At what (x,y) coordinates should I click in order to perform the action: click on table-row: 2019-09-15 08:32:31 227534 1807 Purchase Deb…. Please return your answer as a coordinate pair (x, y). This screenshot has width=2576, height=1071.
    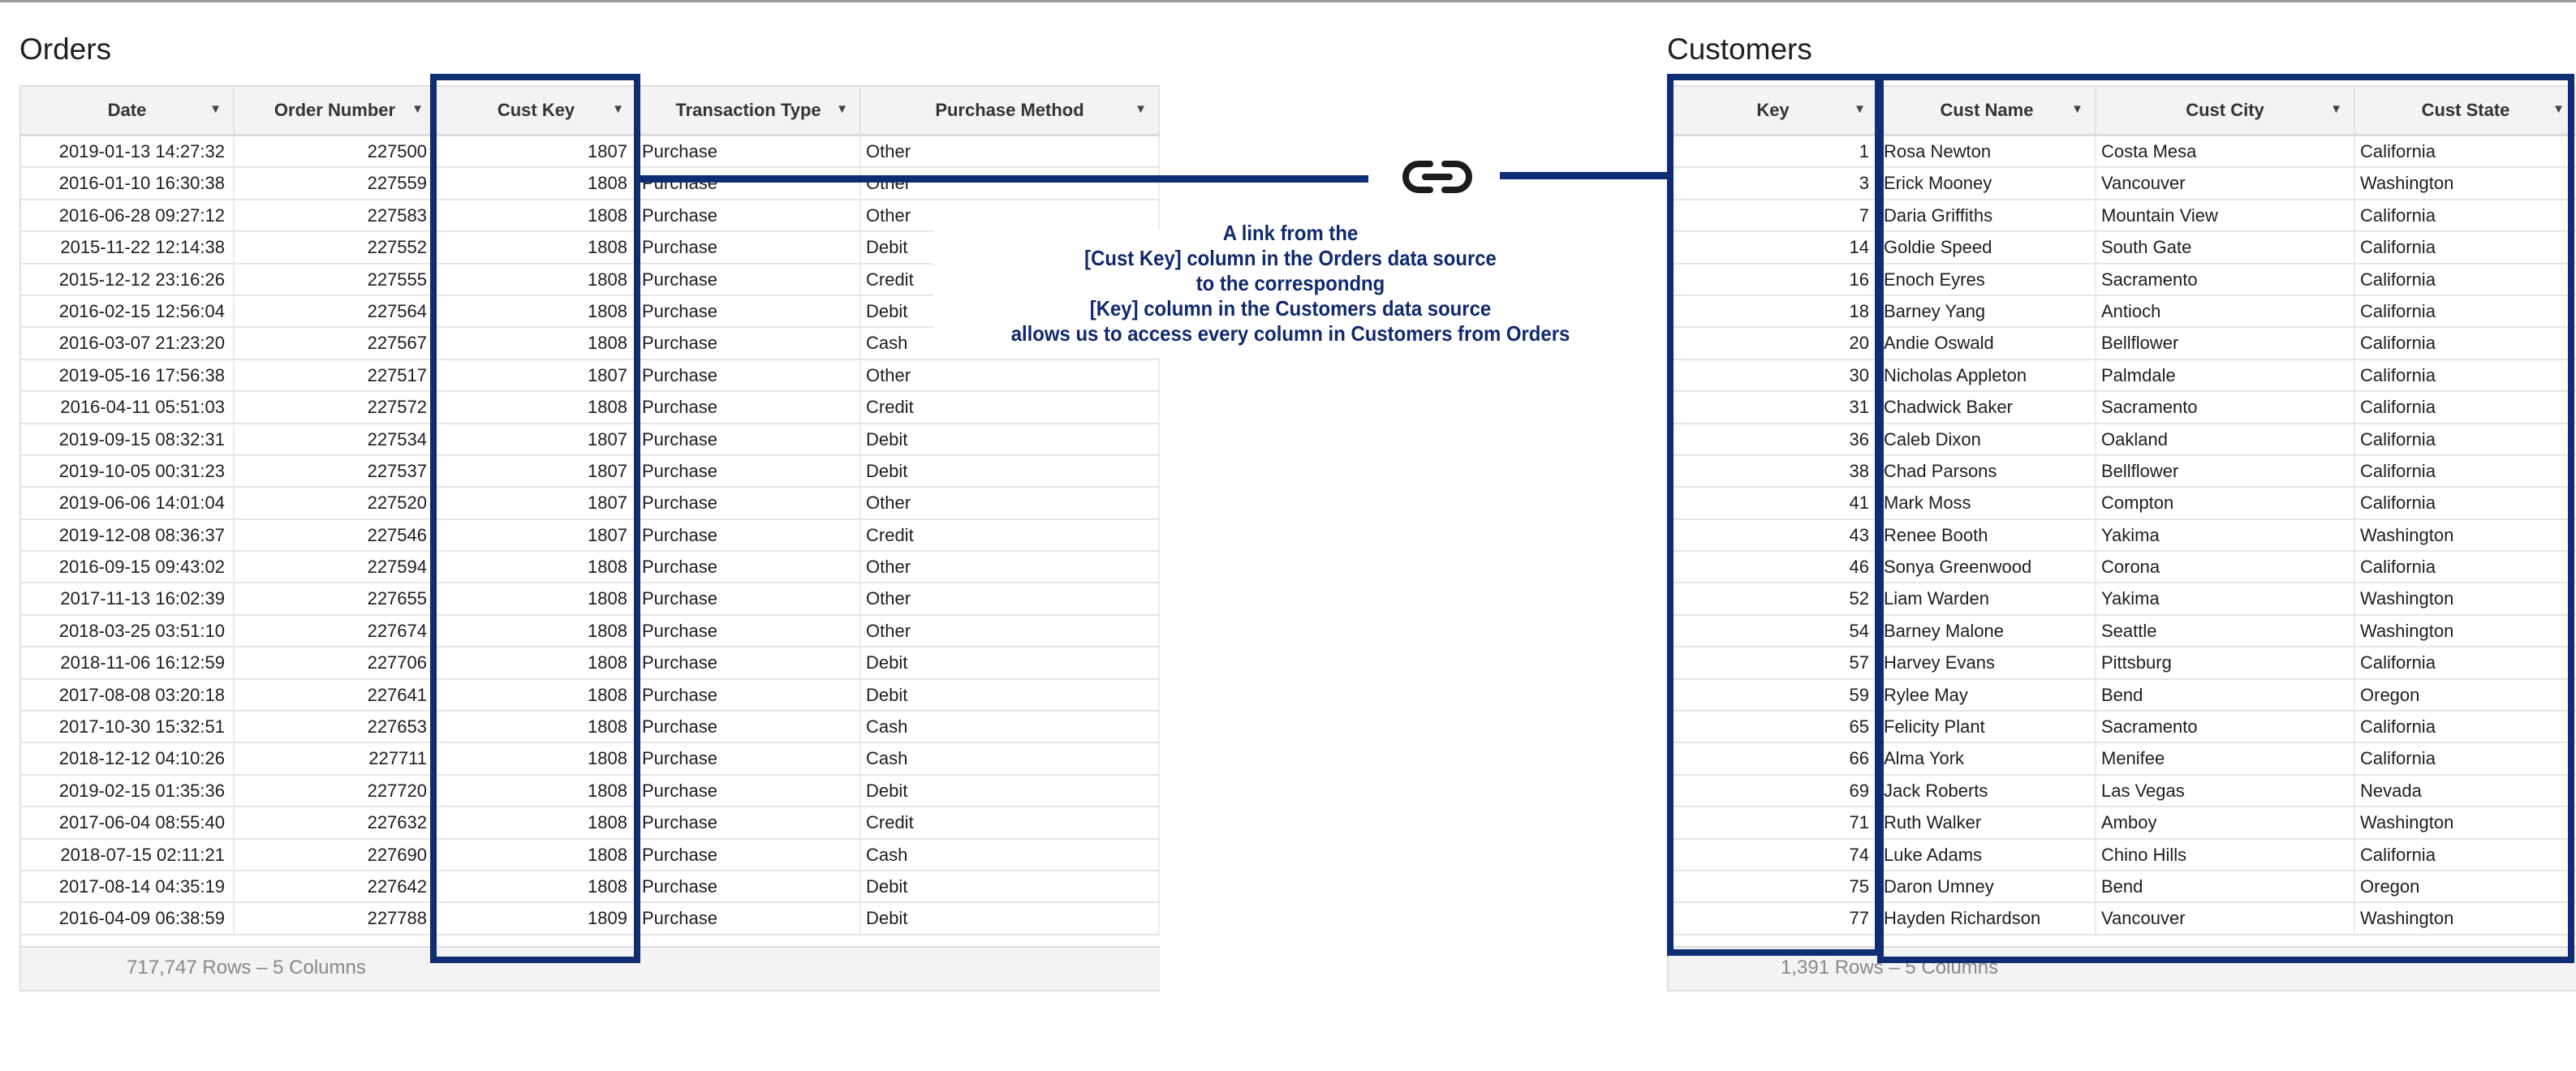
    Looking at the image, I should click on (591, 440).